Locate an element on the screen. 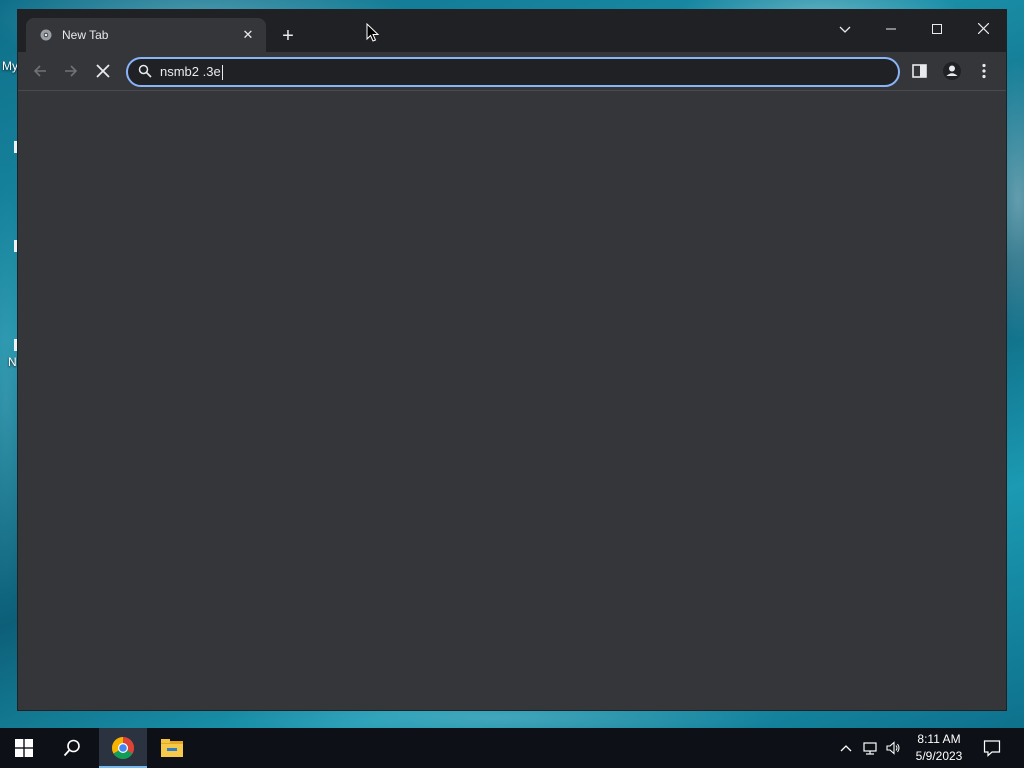 The image size is (1024, 768). desktop-icon-label: My is located at coordinates (10, 66).